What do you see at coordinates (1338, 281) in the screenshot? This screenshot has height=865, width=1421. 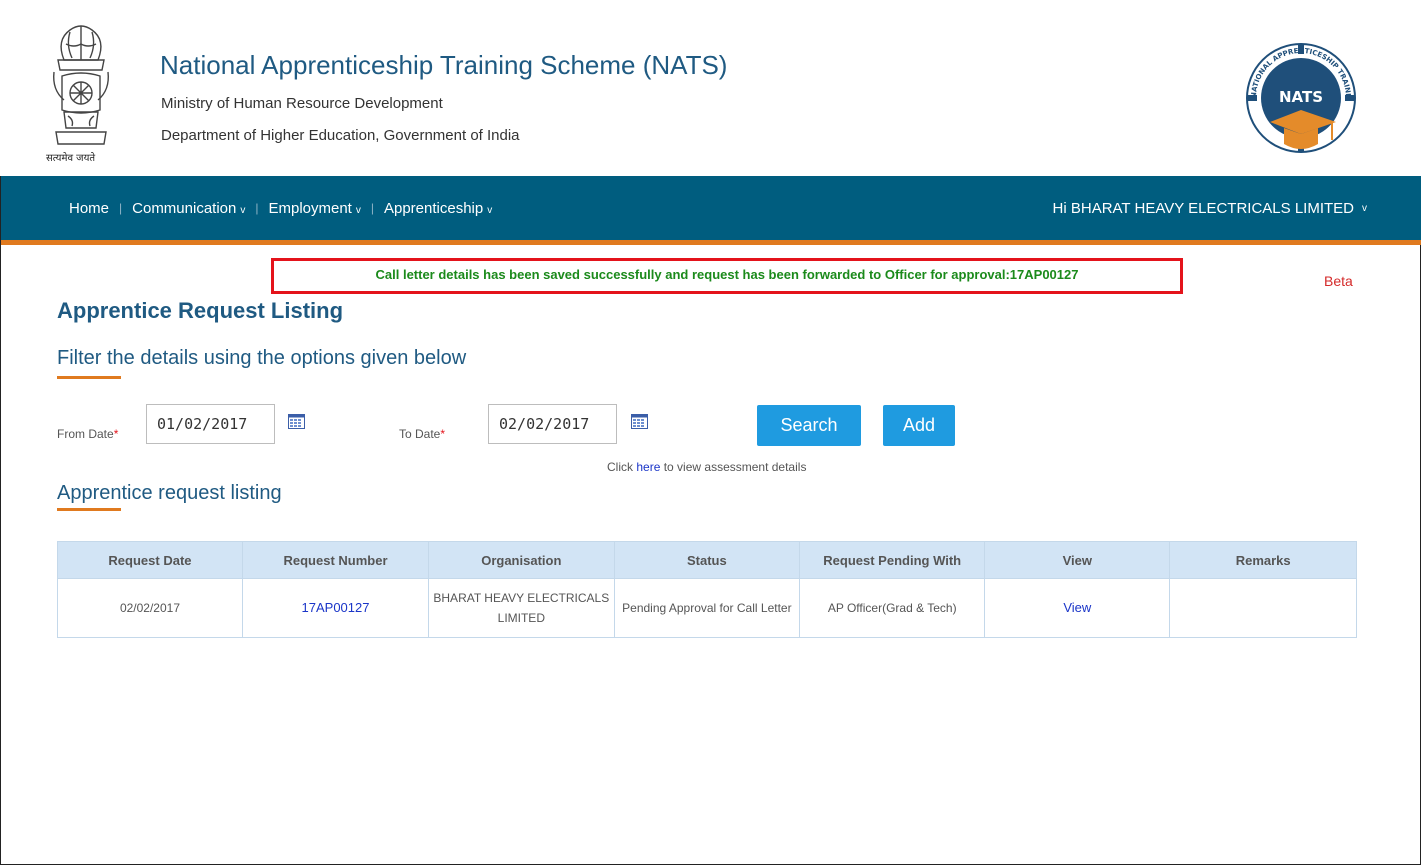 I see `beta-label: Beta` at bounding box center [1338, 281].